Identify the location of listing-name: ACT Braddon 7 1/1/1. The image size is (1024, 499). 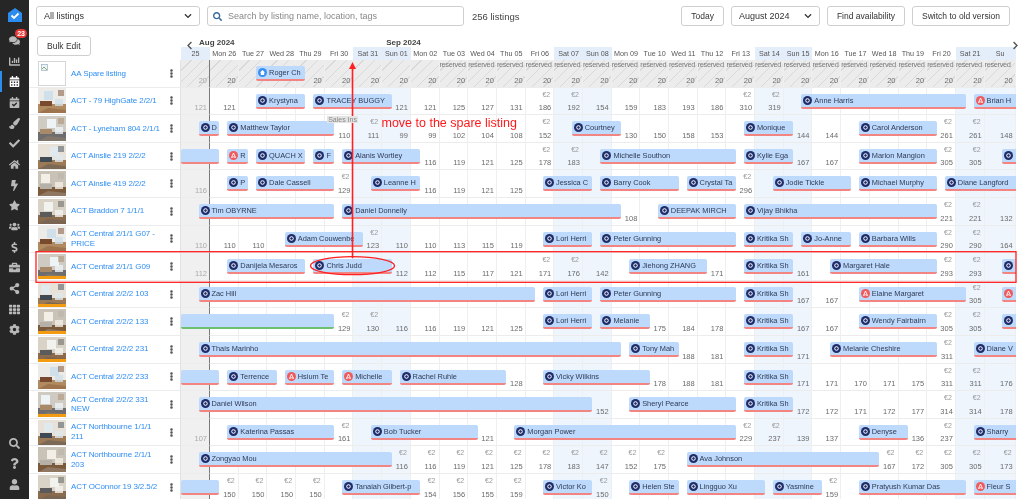
(116, 211).